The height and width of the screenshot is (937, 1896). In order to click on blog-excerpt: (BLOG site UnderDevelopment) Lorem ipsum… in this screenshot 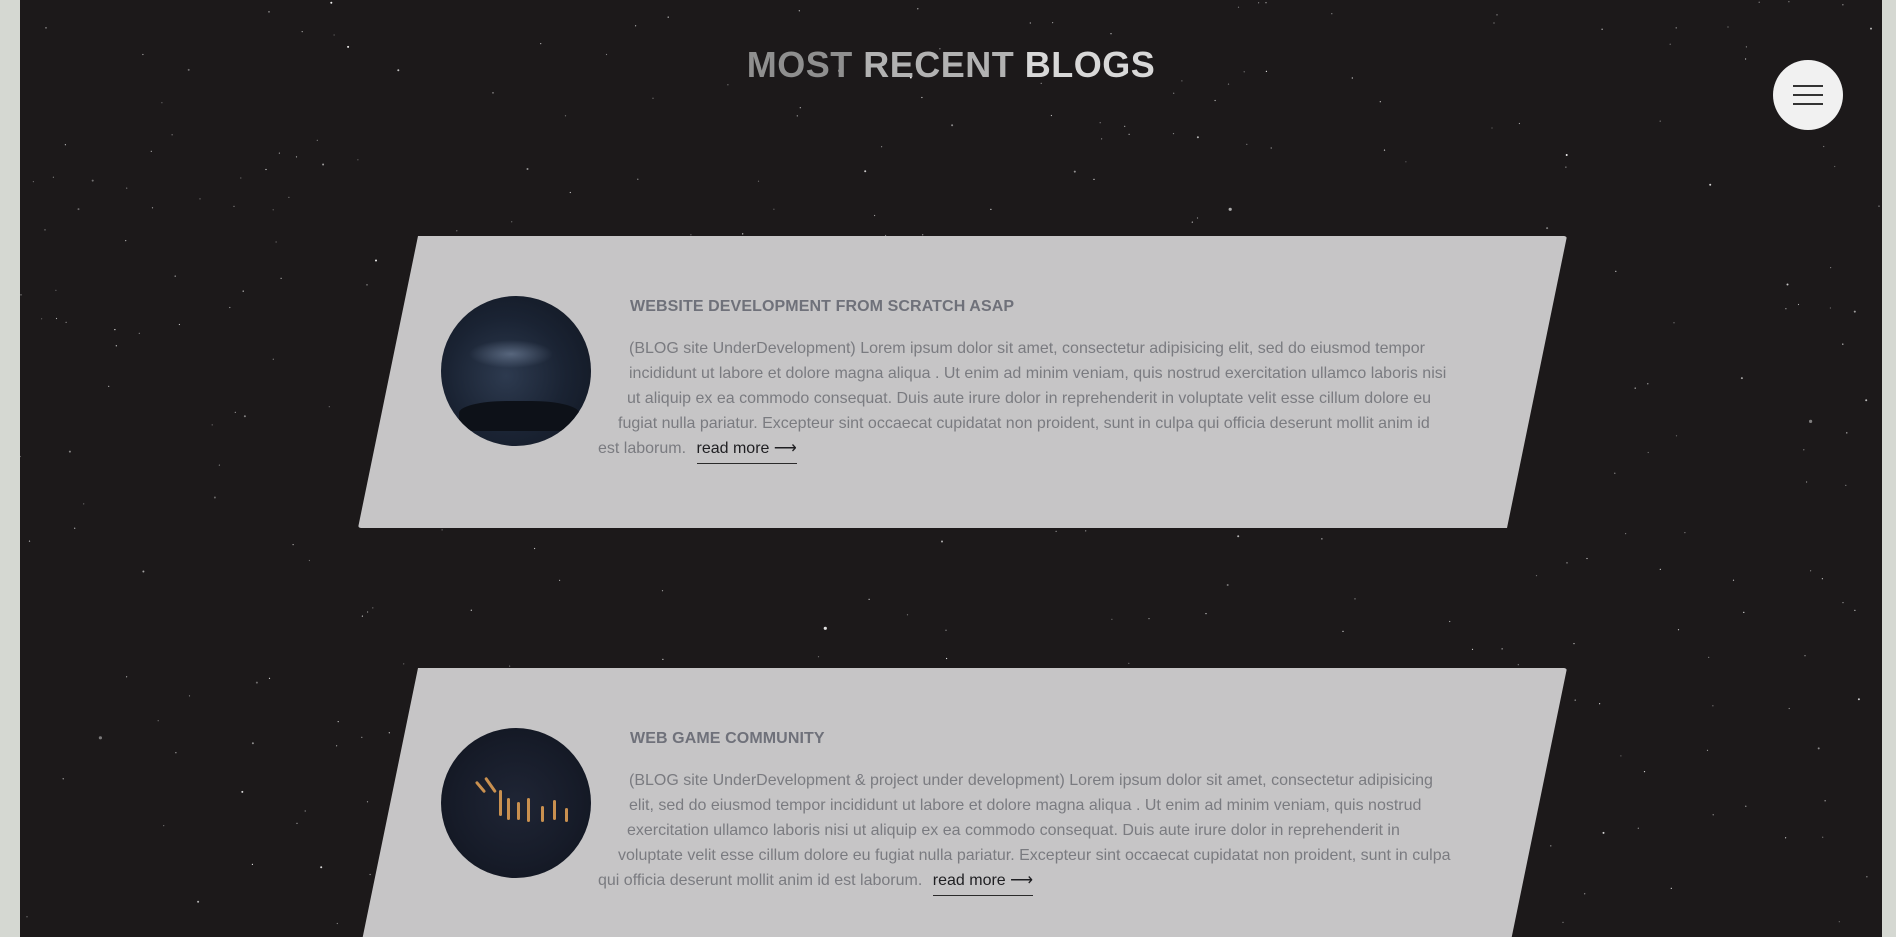, I will do `click(1044, 400)`.